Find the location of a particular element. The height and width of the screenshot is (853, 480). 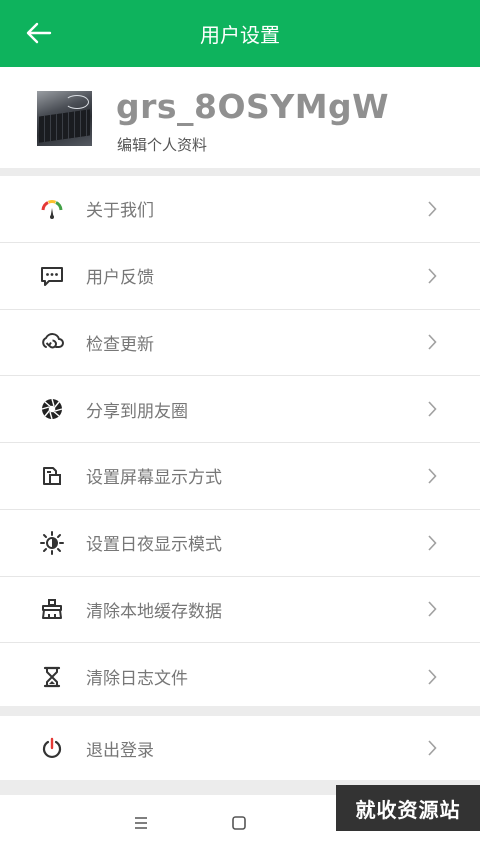

screen-rotate-icon is located at coordinates (52, 476).